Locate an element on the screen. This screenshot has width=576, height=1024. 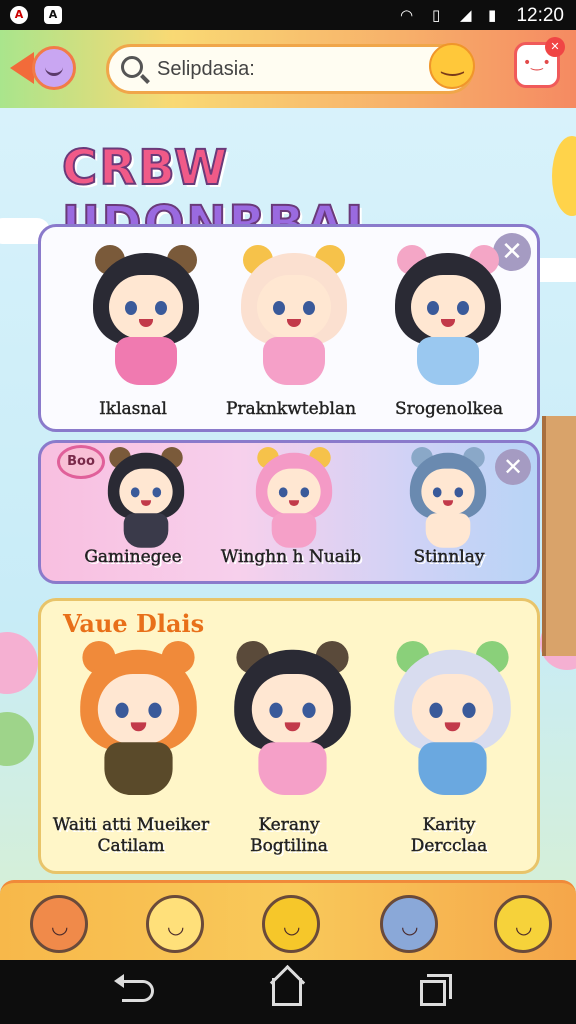
mascot-tray is located at coordinates (288, 920).